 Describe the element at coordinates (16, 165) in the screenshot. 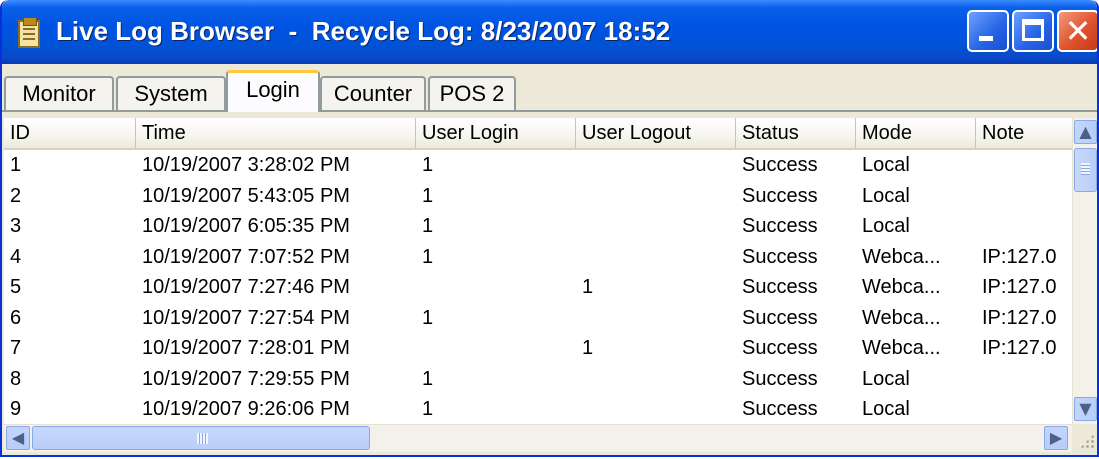

I see `cell-id: 1` at that location.